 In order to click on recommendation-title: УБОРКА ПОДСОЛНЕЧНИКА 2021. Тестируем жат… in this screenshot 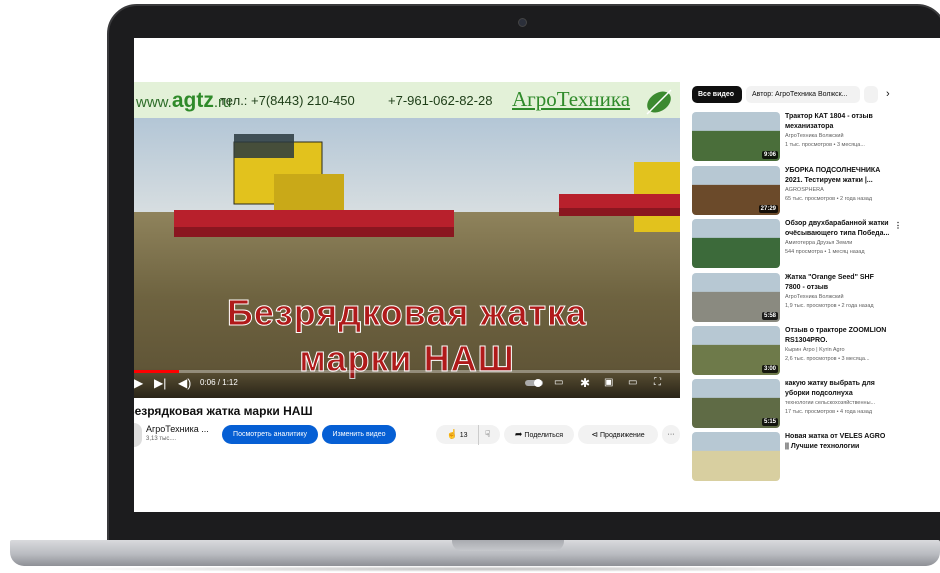, I will do `click(838, 176)`.